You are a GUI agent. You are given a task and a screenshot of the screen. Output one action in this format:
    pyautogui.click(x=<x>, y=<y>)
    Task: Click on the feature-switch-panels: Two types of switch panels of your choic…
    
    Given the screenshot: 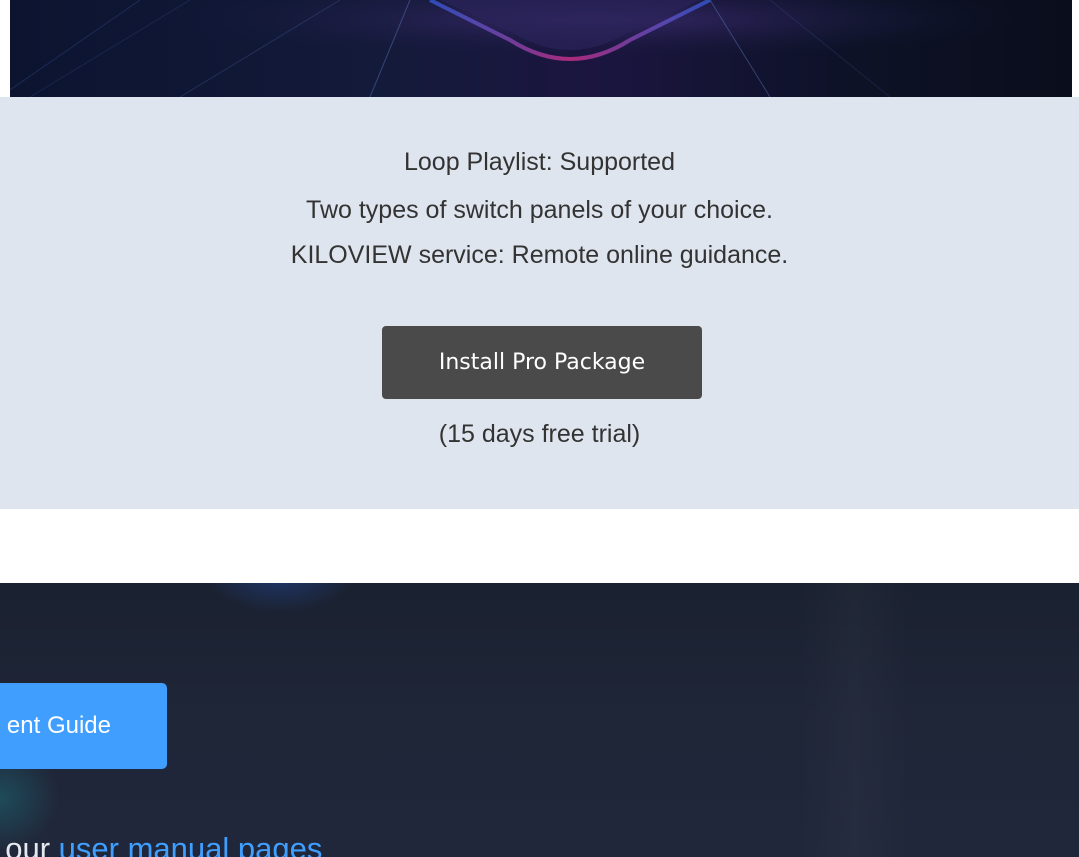 What is the action you would take?
    pyautogui.click(x=539, y=210)
    